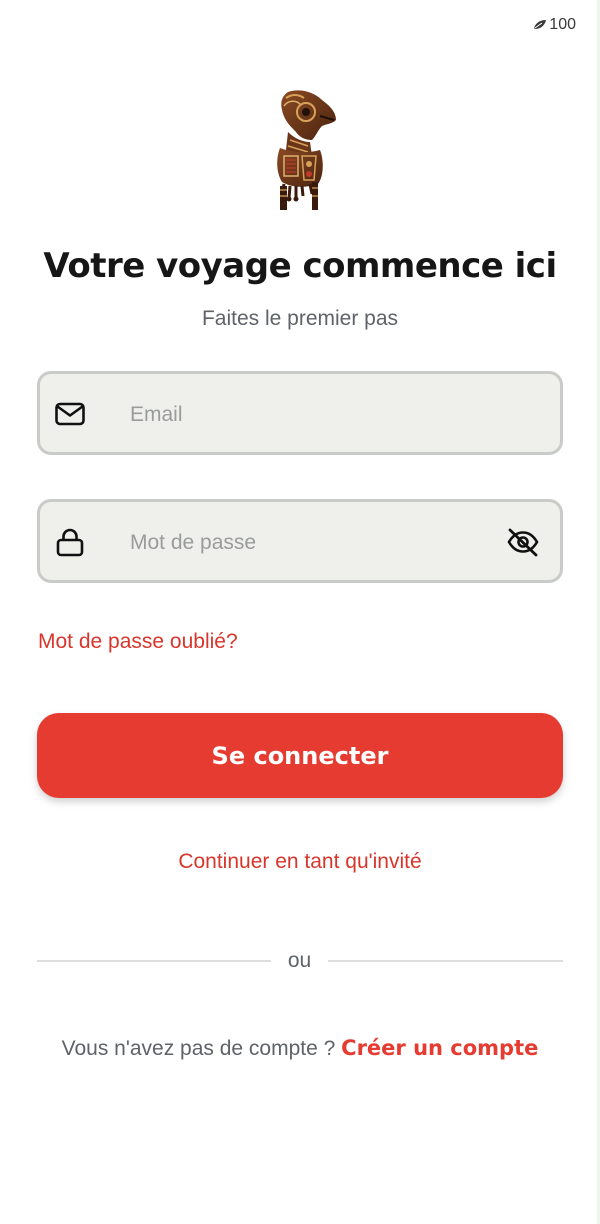 This screenshot has width=600, height=1224. I want to click on forgot-password-link: Mot de passe oublié?, so click(138, 642).